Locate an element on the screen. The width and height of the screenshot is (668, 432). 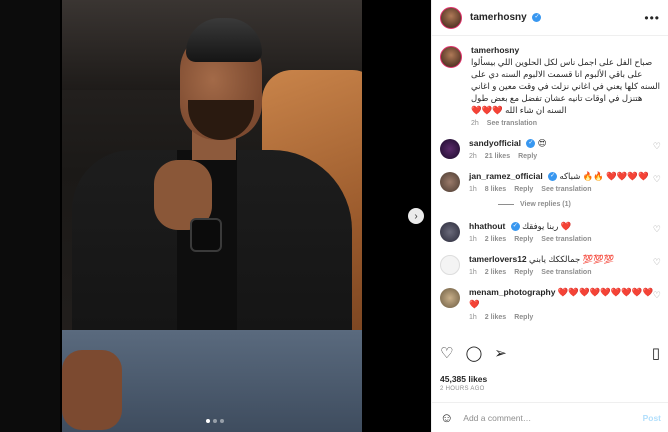
comment-text: جمالككك يابني 💯💯💯 is located at coordinates (572, 259).